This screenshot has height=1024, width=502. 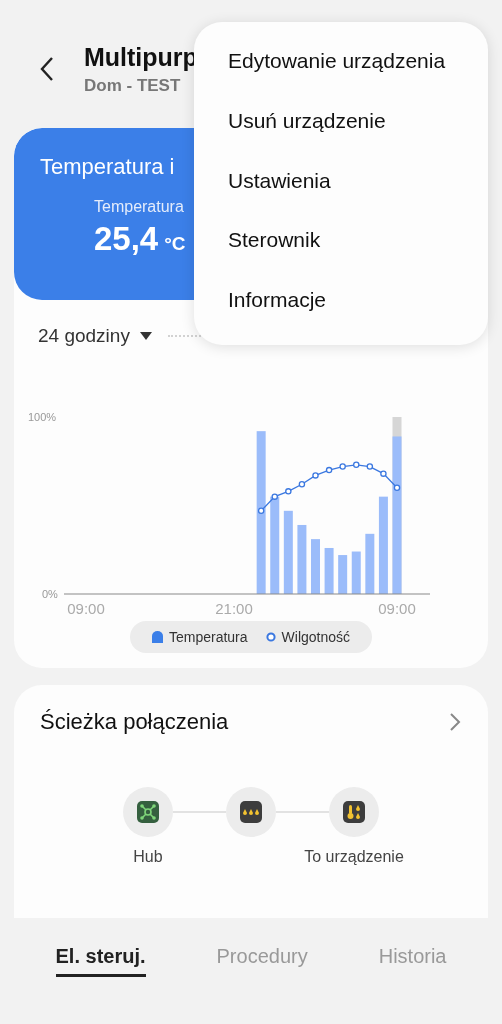 What do you see at coordinates (139, 207) in the screenshot?
I see `reading-label: Temperatura` at bounding box center [139, 207].